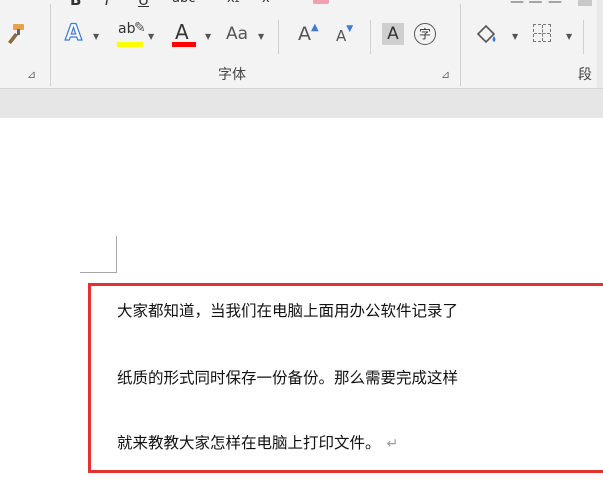 This screenshot has height=501, width=603. What do you see at coordinates (585, 75) in the screenshot?
I see `paragraph-group-label: 段` at bounding box center [585, 75].